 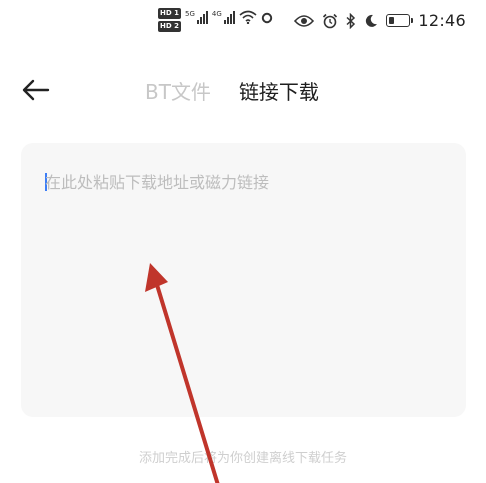 I want to click on wifi-icon, so click(x=248, y=17).